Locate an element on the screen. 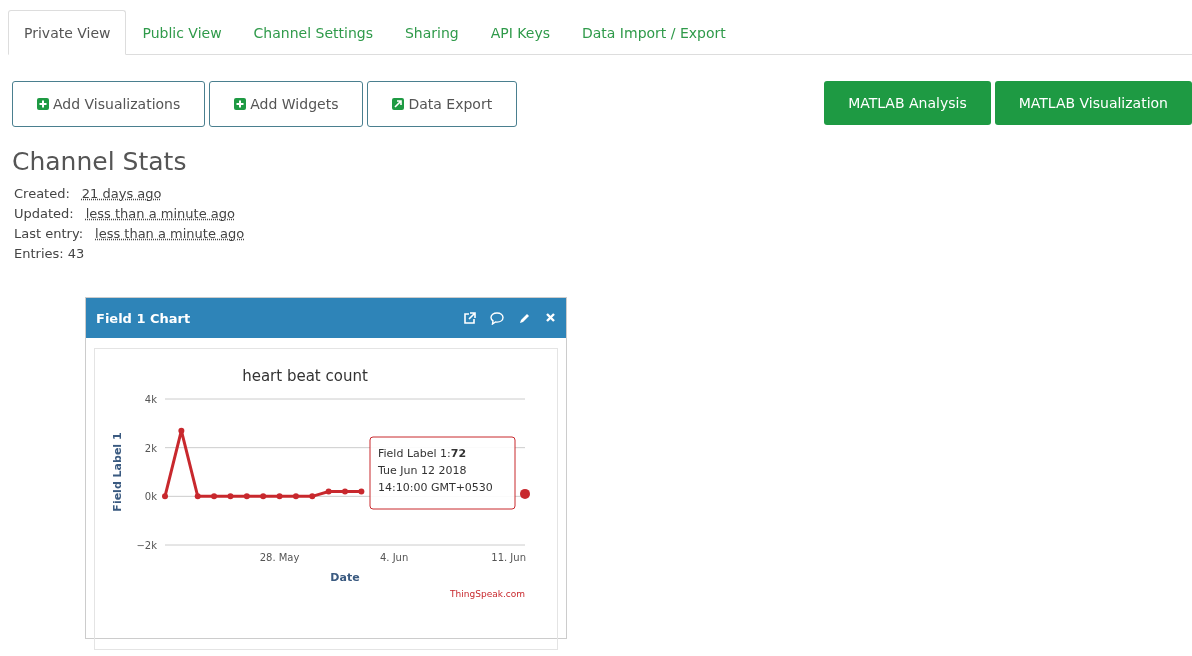  x-tick-label: 11. Jun is located at coordinates (508, 557).